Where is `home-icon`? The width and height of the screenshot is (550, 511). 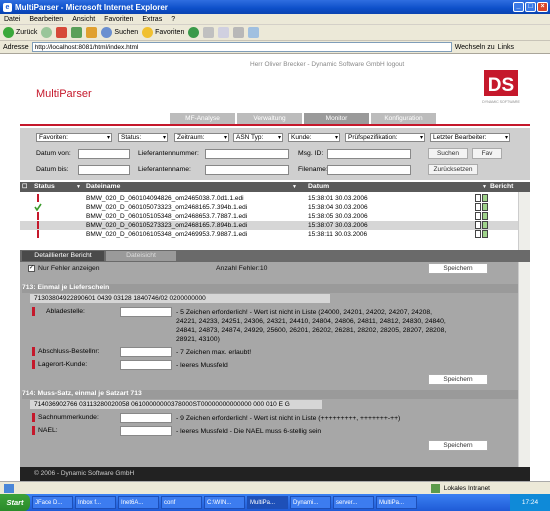
home-icon is located at coordinates (92, 32).